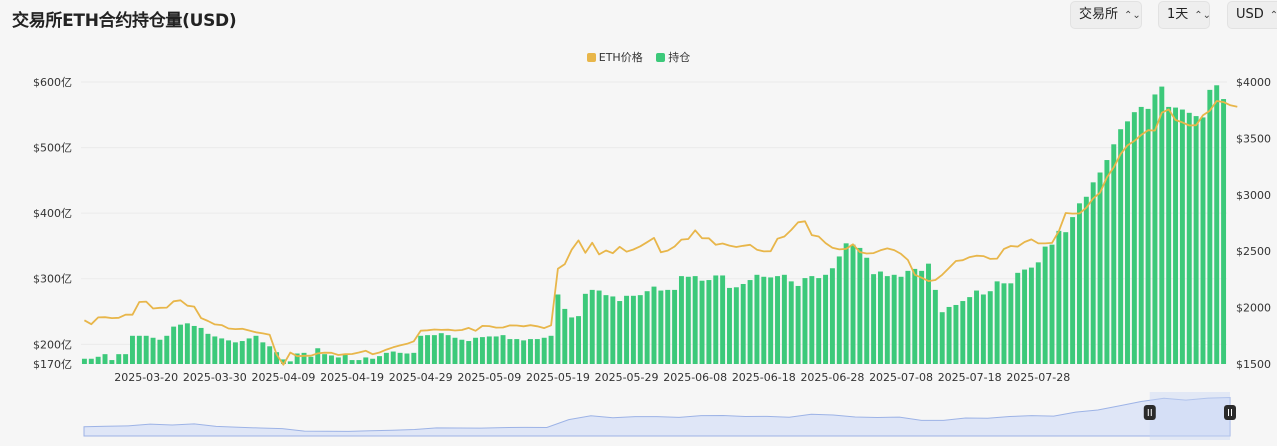 The height and width of the screenshot is (446, 1277). I want to click on x-tick-label: 2025-05-19, so click(558, 377).